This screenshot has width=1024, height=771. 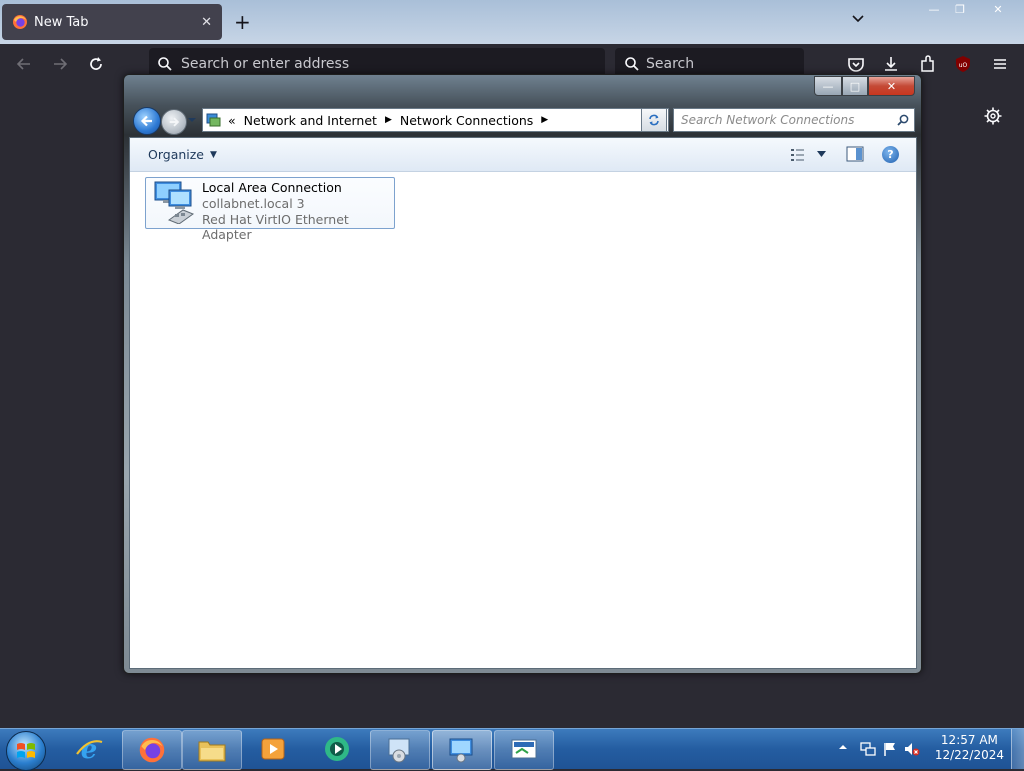 I want to click on breadcrumb-overflow: «, so click(x=232, y=120).